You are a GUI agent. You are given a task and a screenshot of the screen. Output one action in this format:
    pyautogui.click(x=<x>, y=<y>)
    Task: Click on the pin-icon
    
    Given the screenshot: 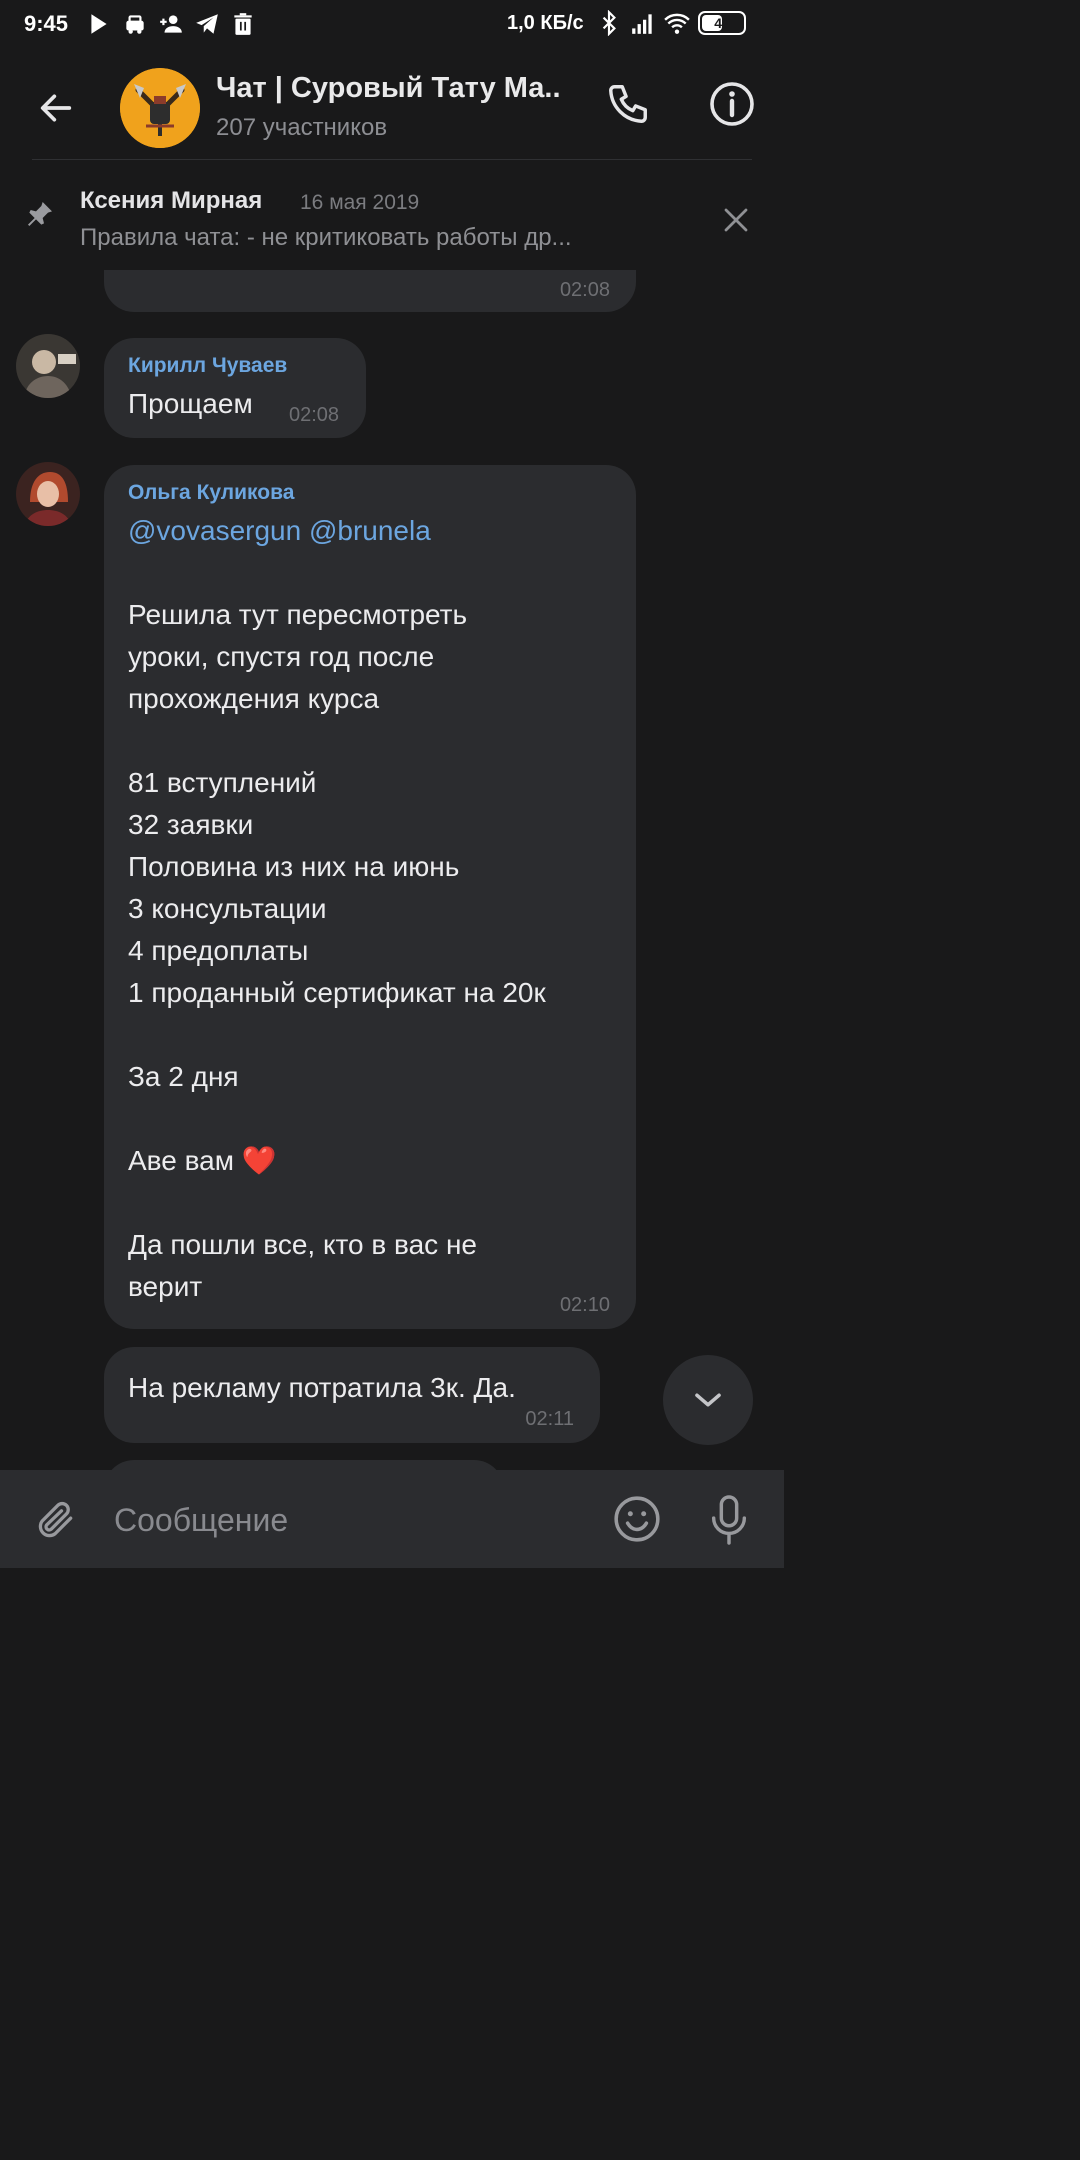 What is the action you would take?
    pyautogui.click(x=40, y=214)
    